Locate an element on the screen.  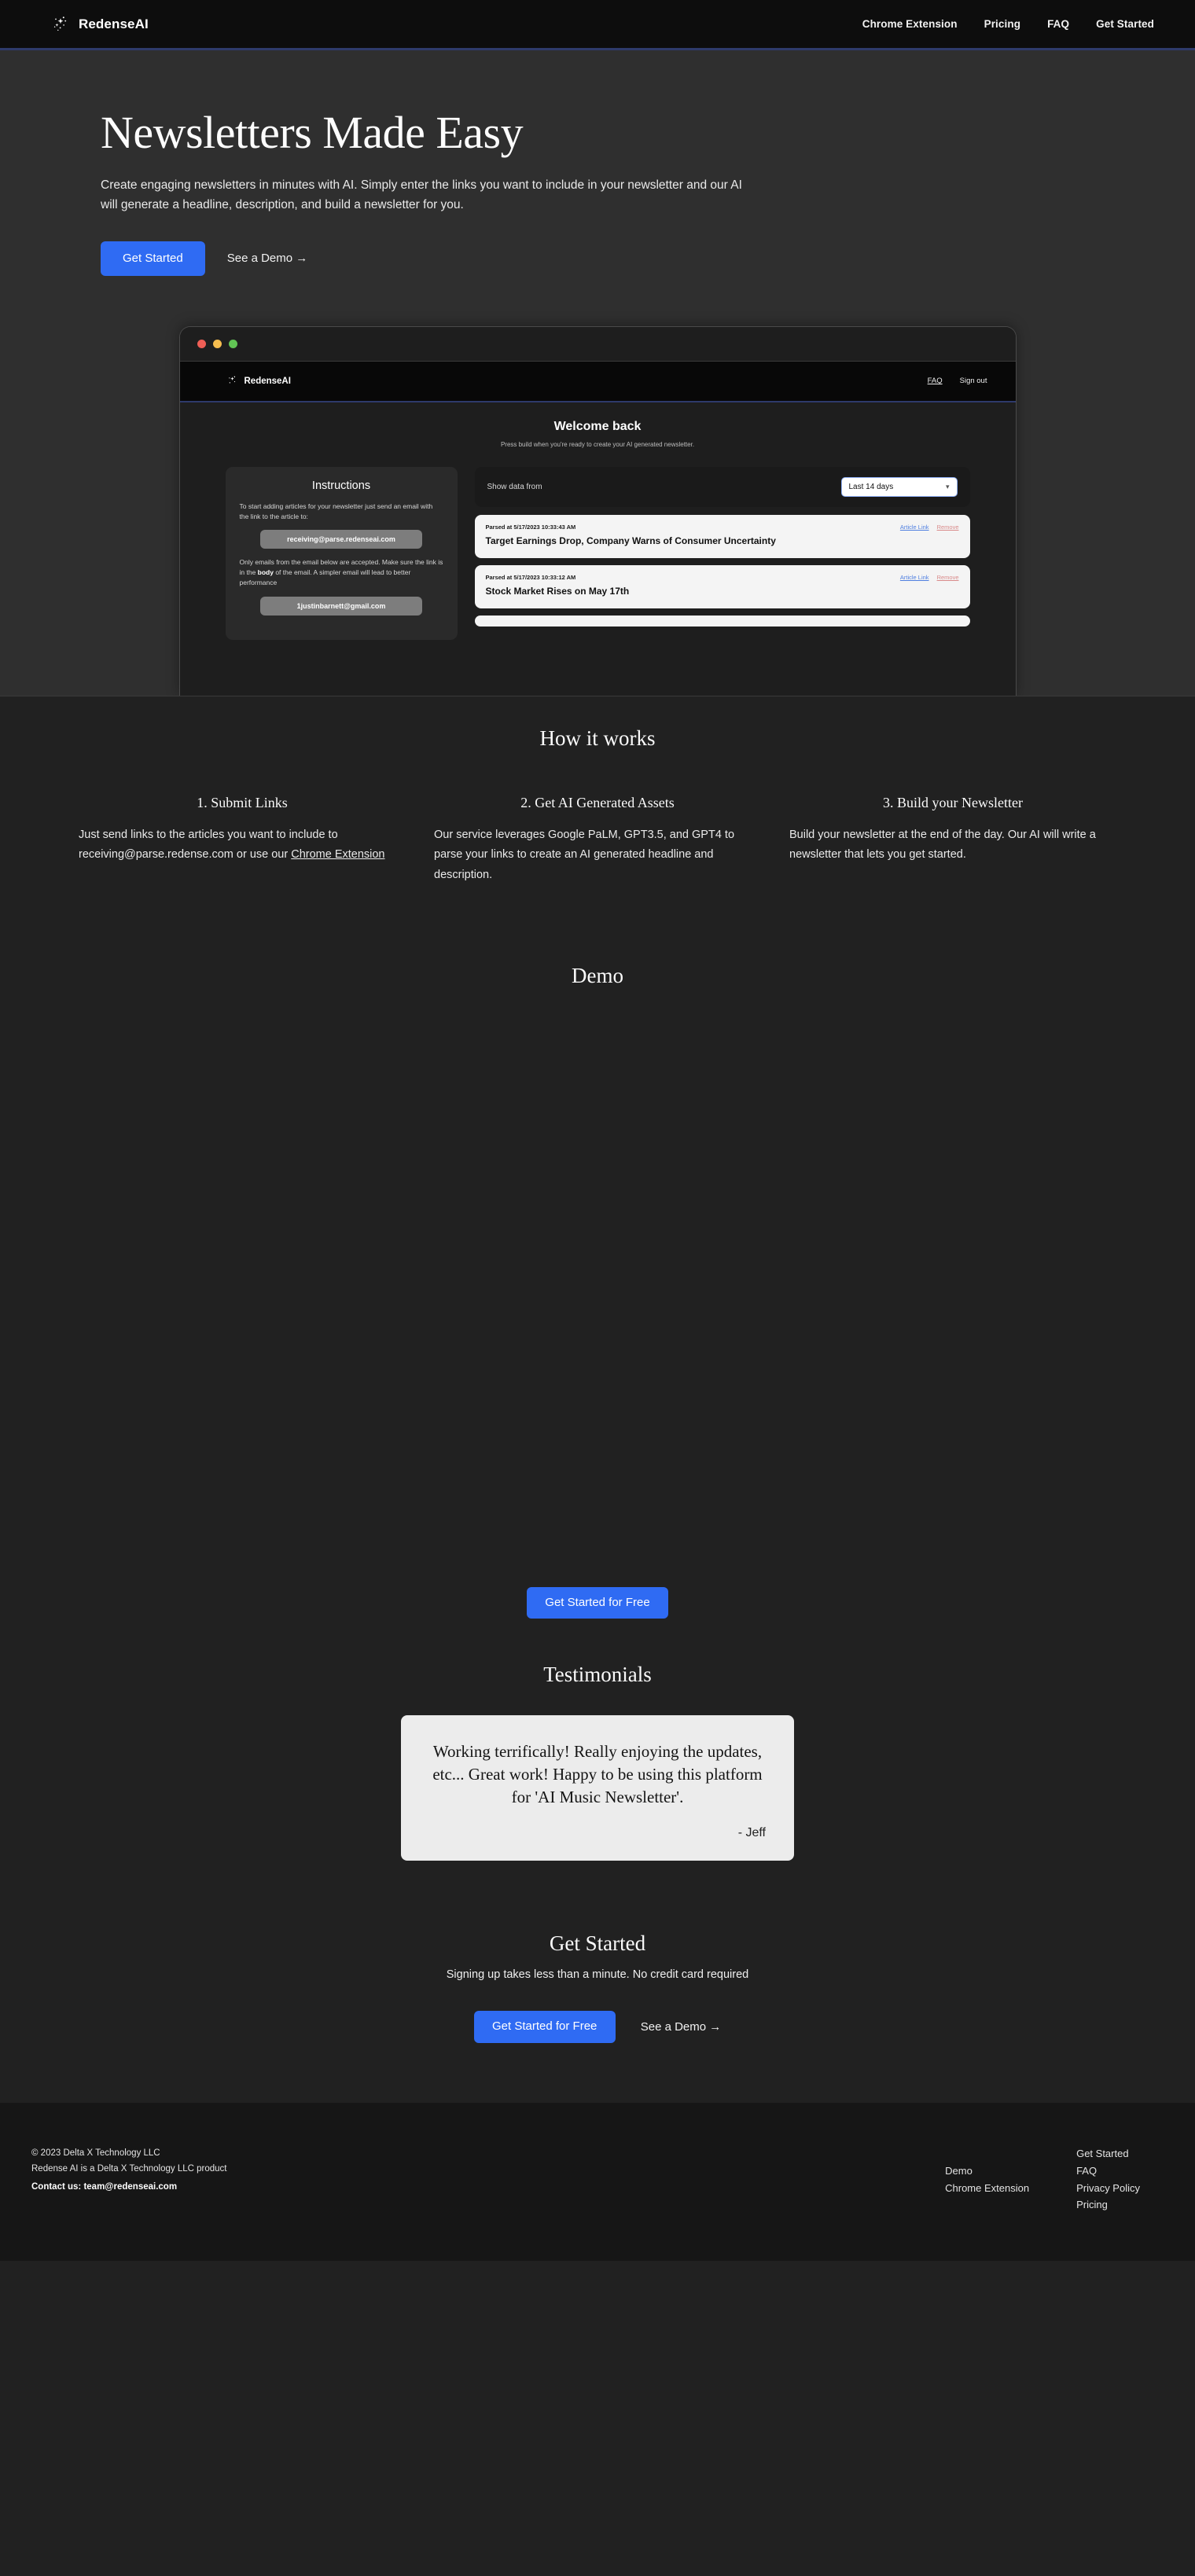
window-minimize-dot-icon is located at coordinates (217, 343).